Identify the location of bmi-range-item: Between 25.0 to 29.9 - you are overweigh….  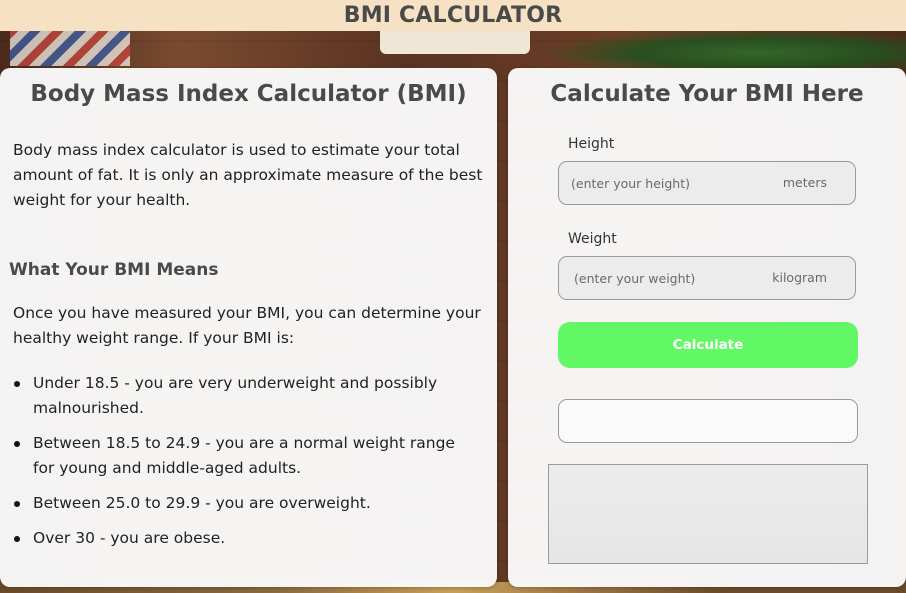
(243, 503).